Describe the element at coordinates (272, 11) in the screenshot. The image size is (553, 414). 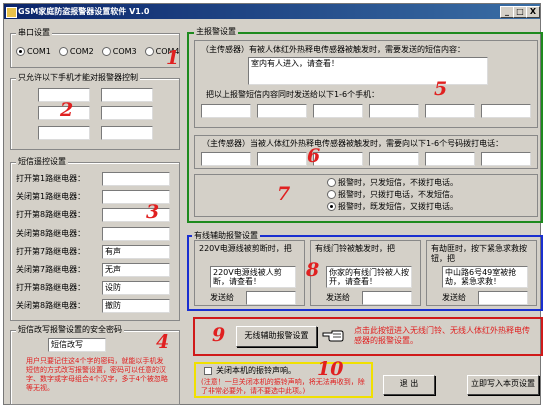
I see `title-bar: GSM家庭防盗报警器设置软件 V1.0 _ □ X` at that location.